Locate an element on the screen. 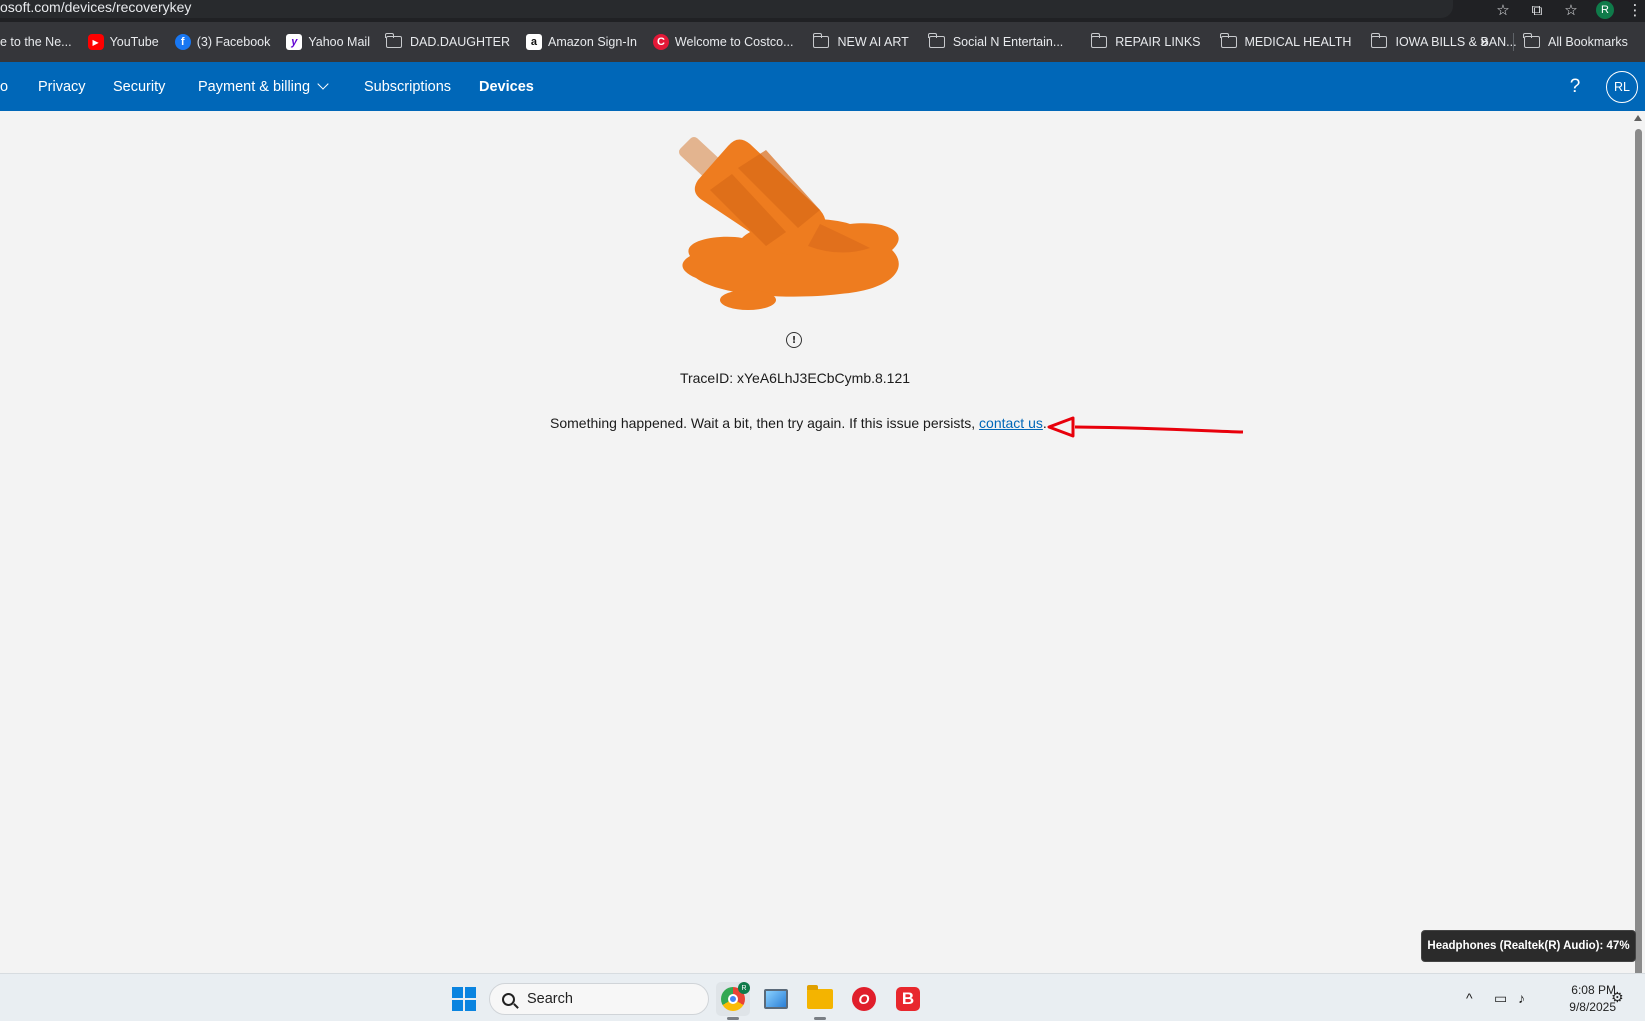  bookmark-label: MEDICAL HEALTH is located at coordinates (1298, 42).